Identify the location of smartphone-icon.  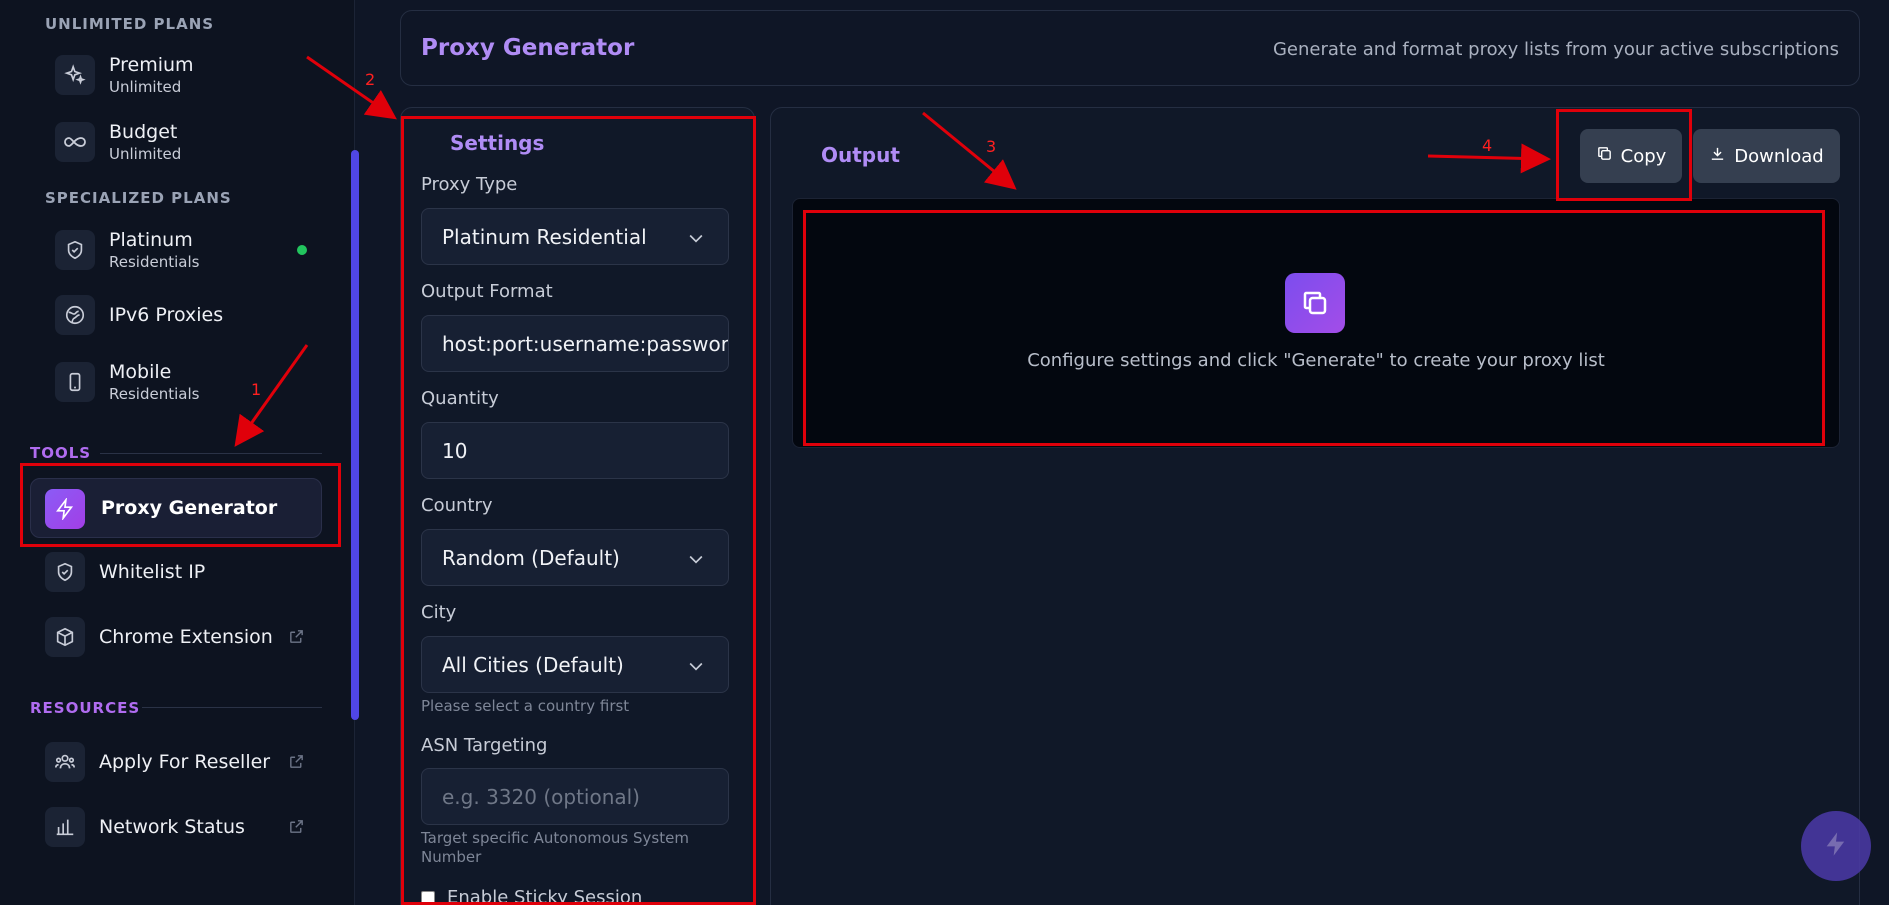
(75, 382).